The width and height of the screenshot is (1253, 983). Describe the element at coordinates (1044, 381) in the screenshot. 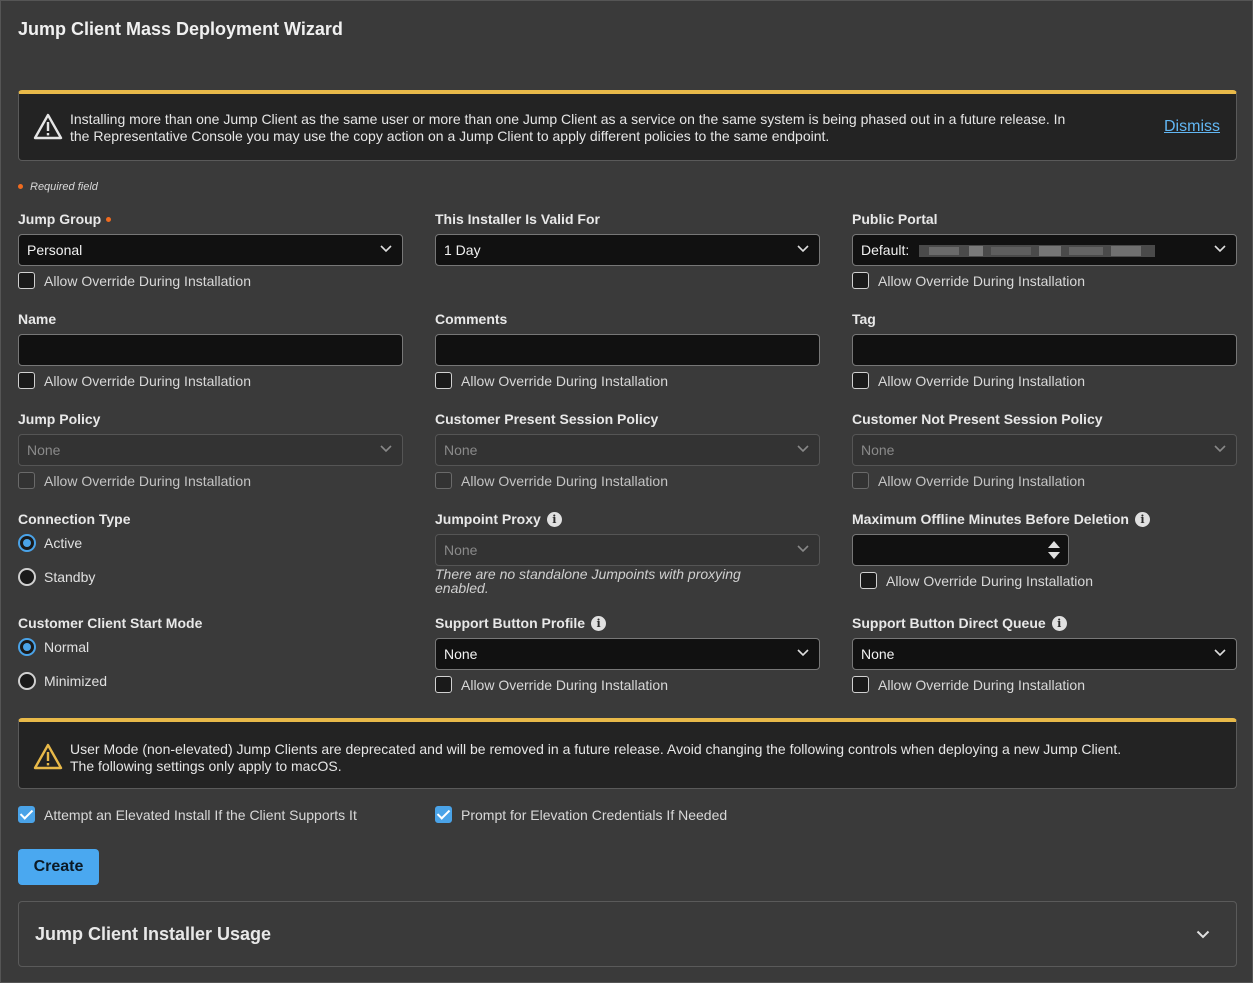

I see `tag-override-checkbox: Allow Override During Installation` at that location.